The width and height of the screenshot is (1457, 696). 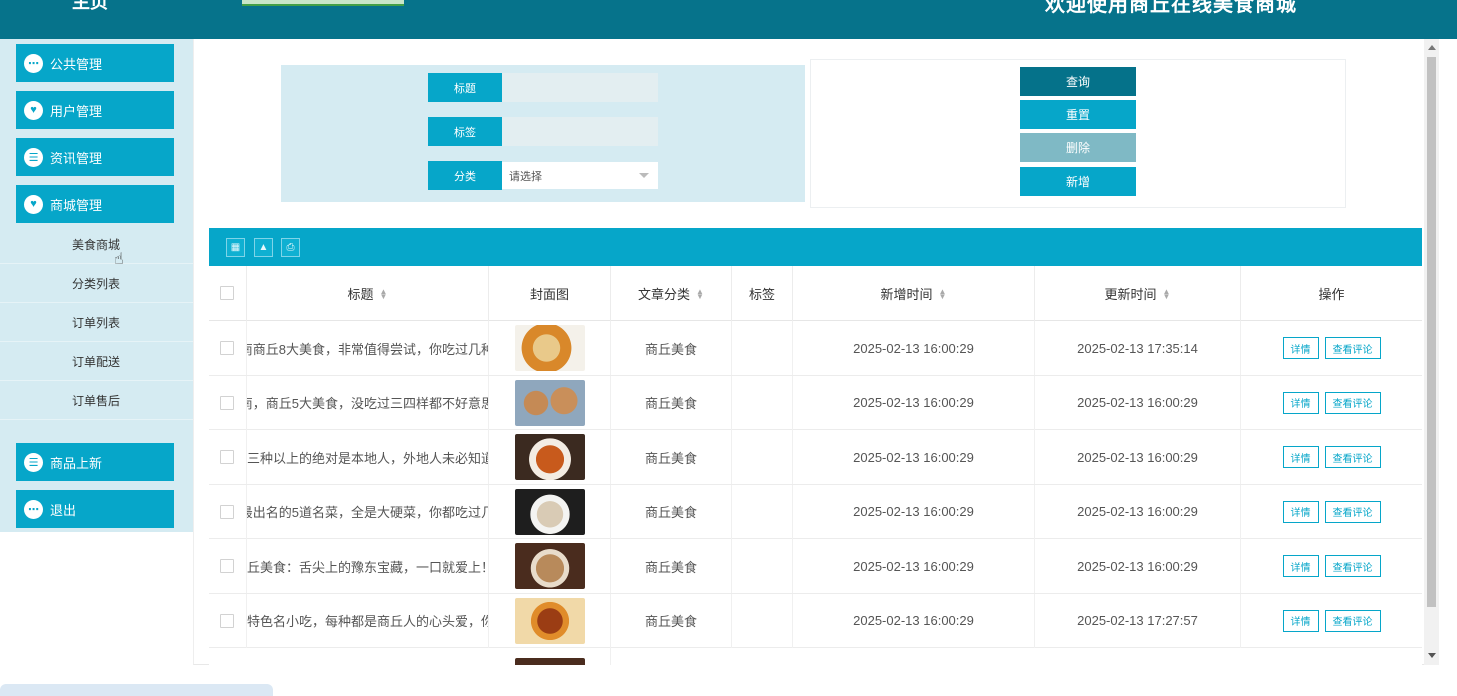 I want to click on page-scrollbar, so click(x=1431, y=352).